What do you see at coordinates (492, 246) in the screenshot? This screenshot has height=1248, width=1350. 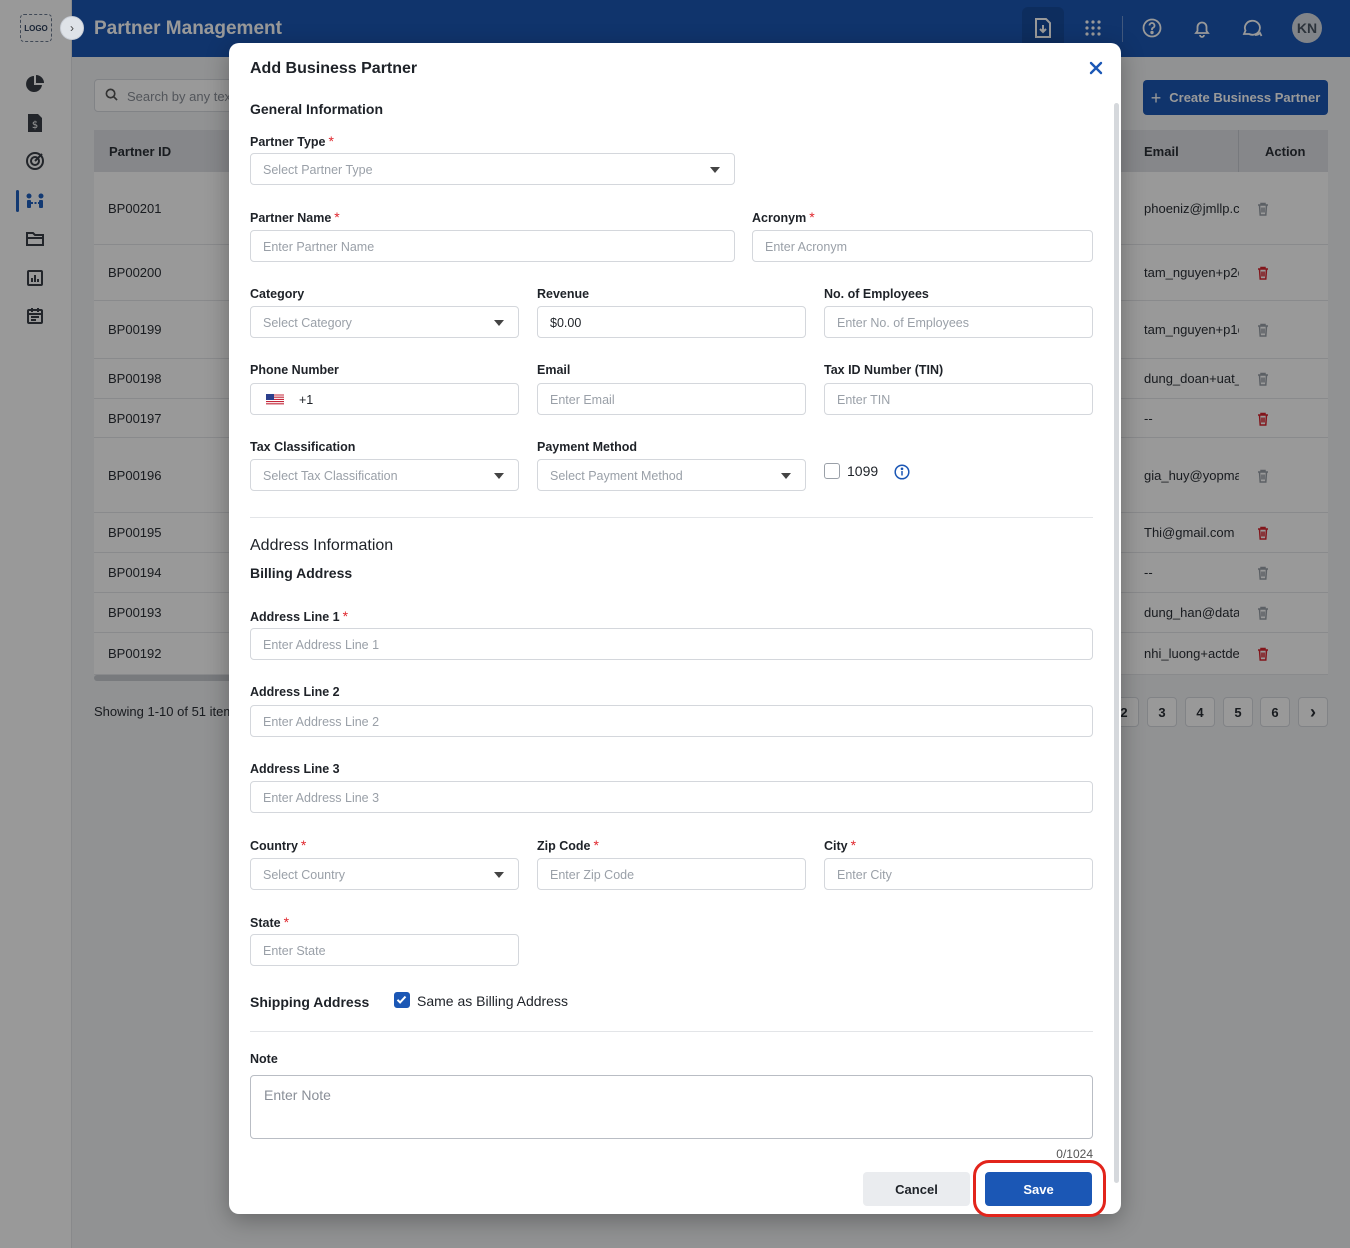 I see `partner-name-input: Enter Partner Name` at bounding box center [492, 246].